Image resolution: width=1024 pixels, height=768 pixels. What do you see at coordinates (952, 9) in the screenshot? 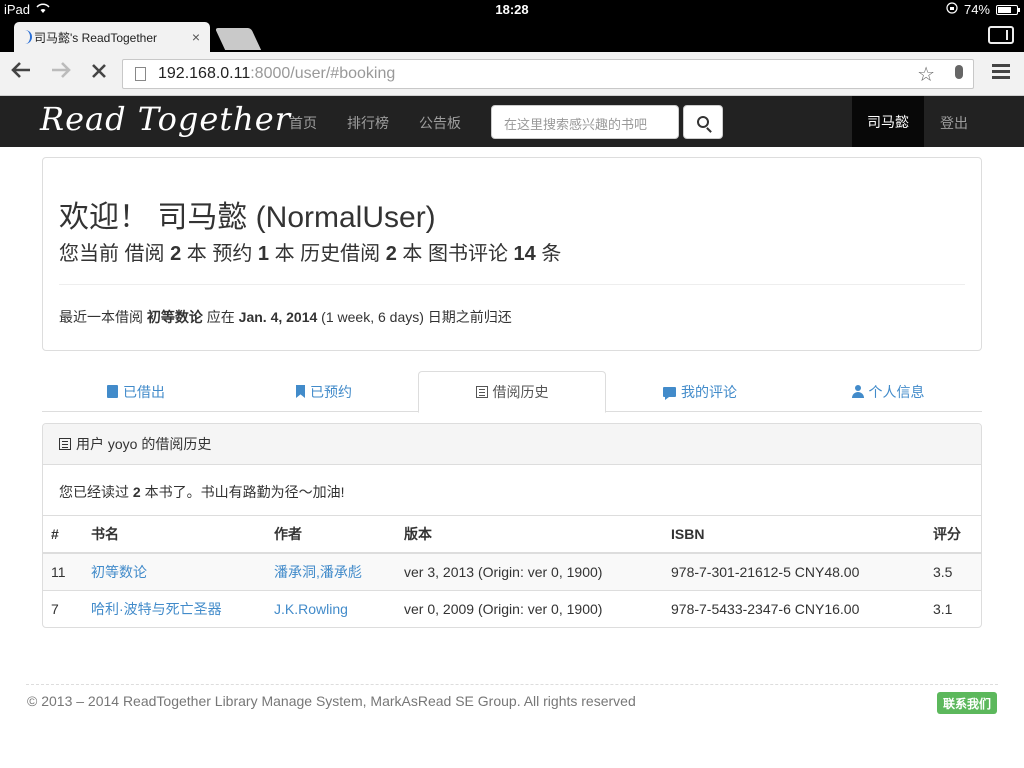
I see `rotation-lock-icon` at bounding box center [952, 9].